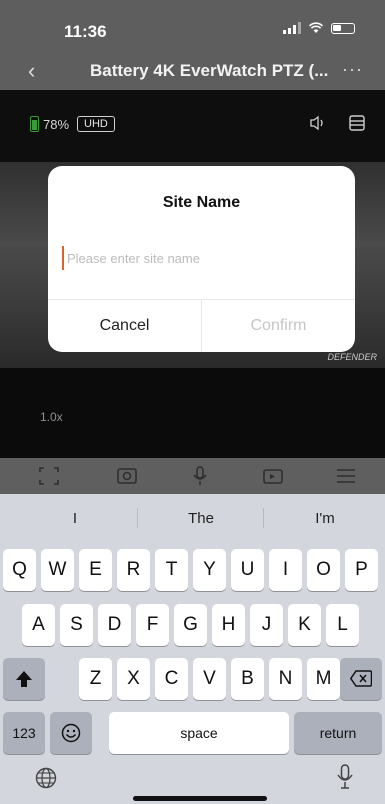 The width and height of the screenshot is (385, 804). I want to click on shift-arrow-icon, so click(24, 679).